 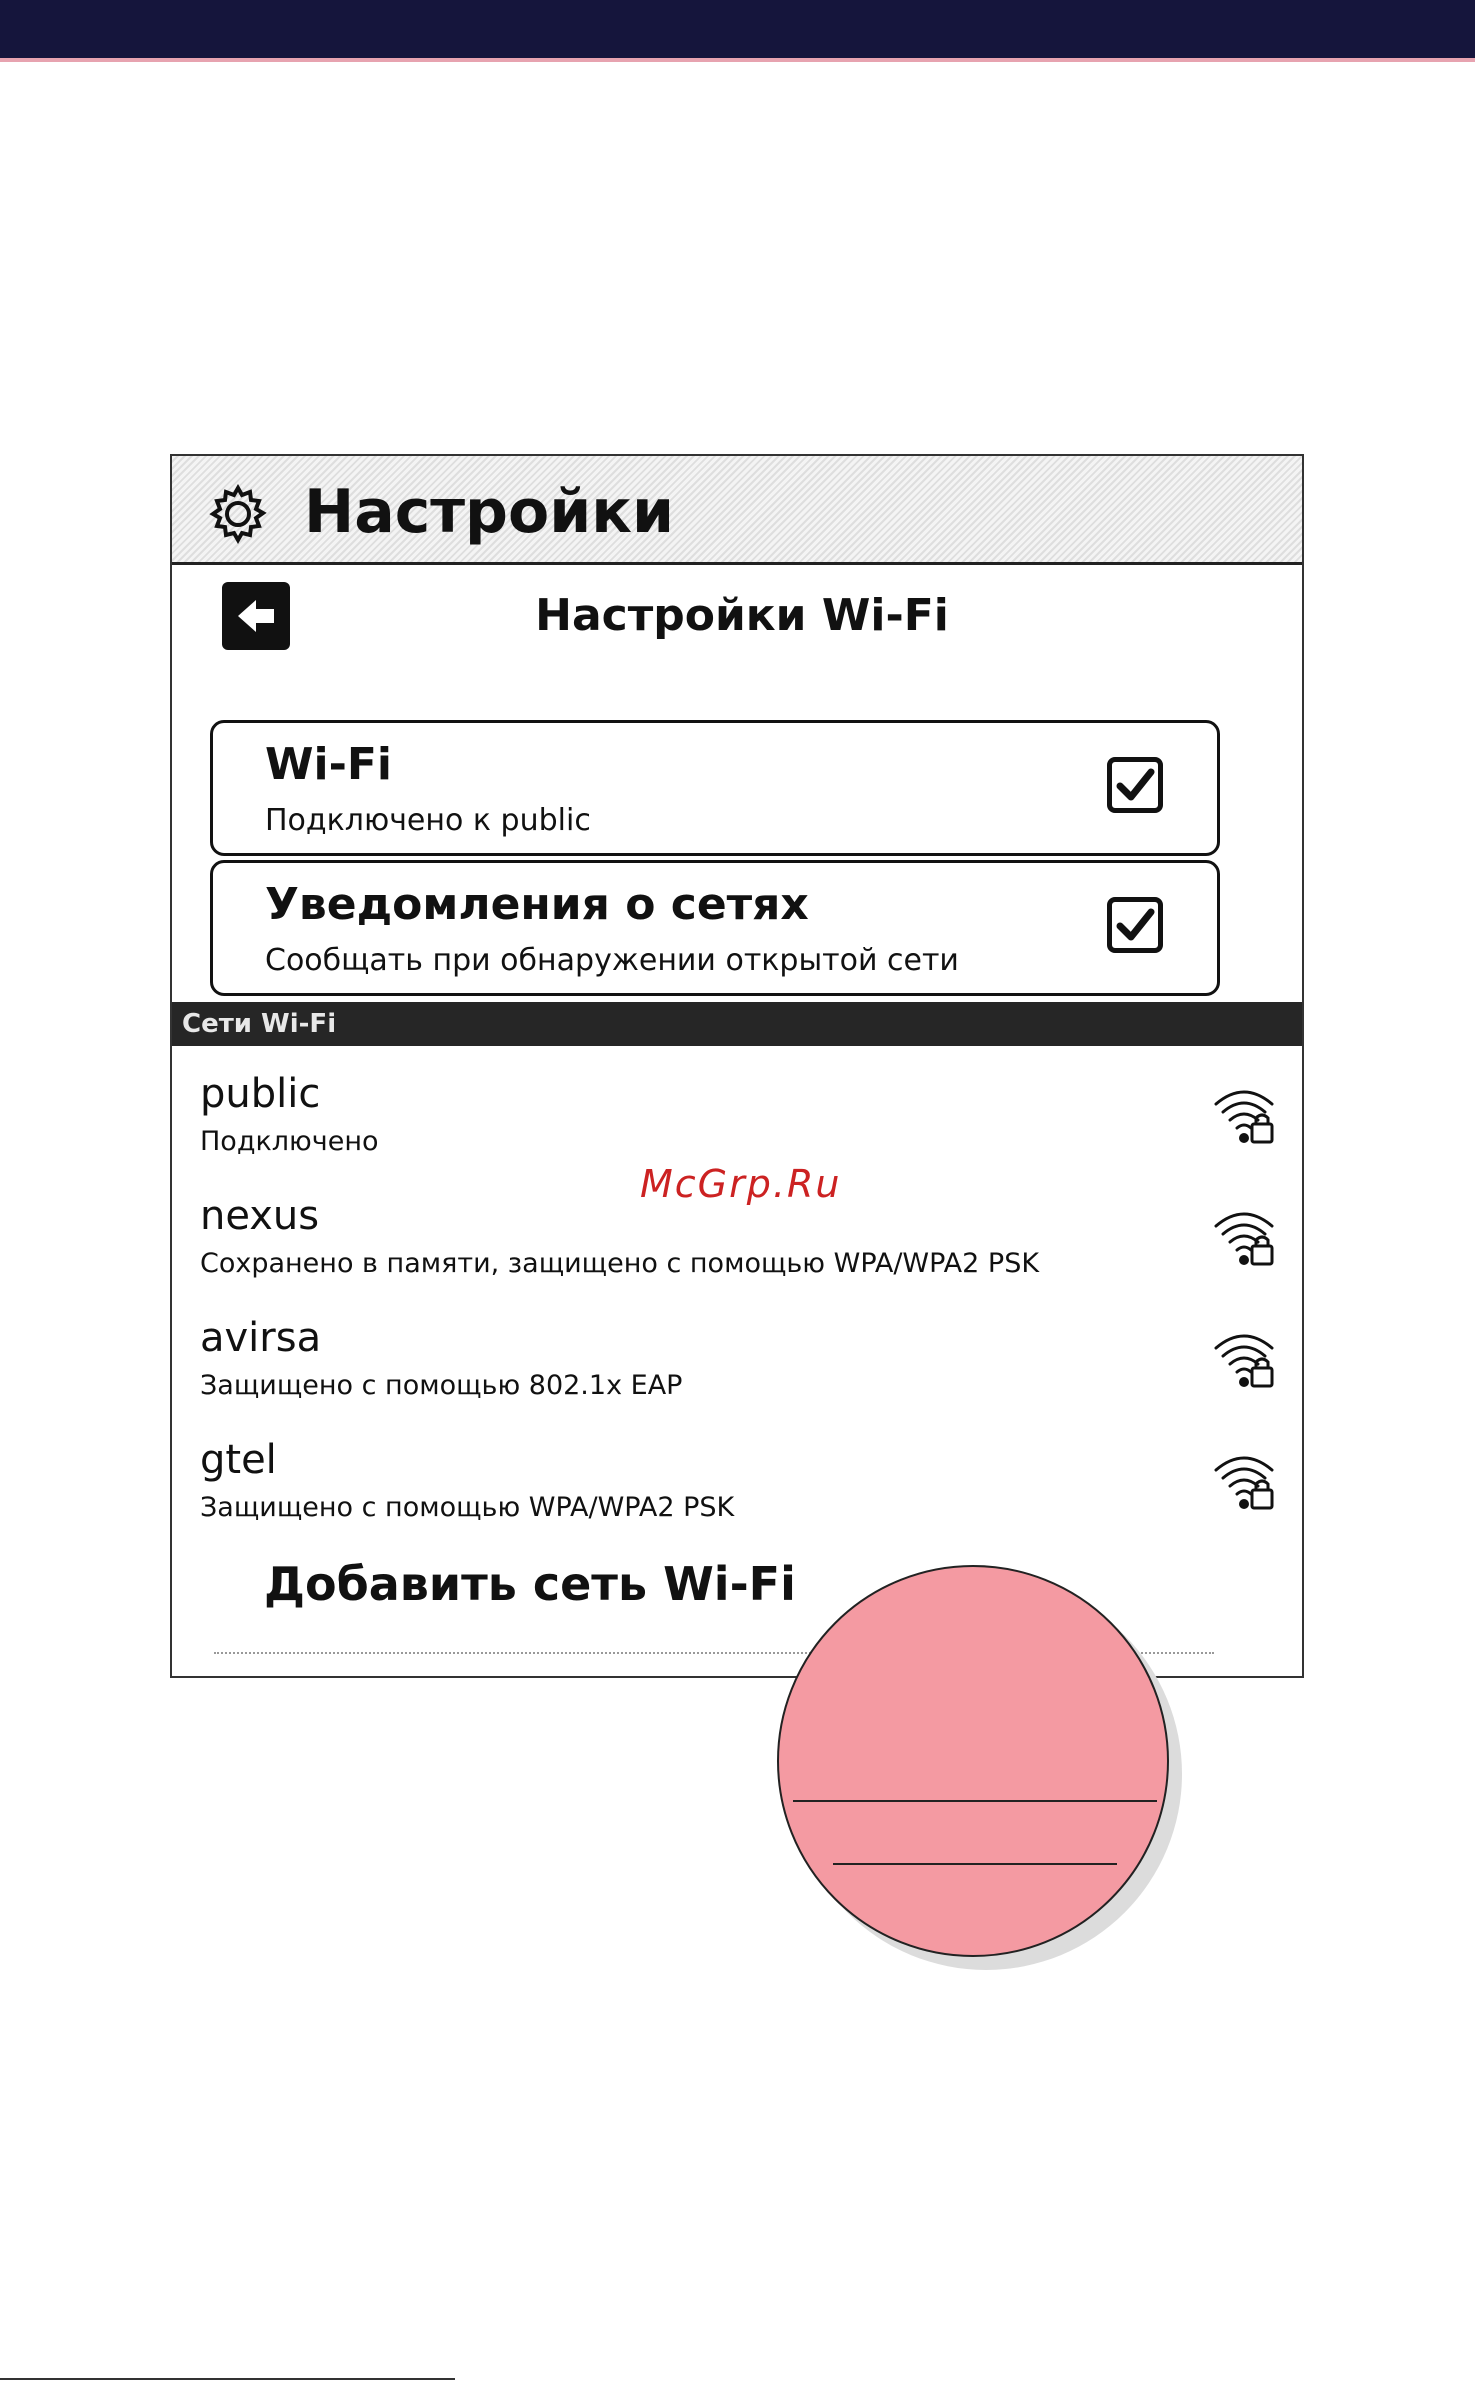 I want to click on toggle-title: Уведомления о сетях, so click(x=537, y=904).